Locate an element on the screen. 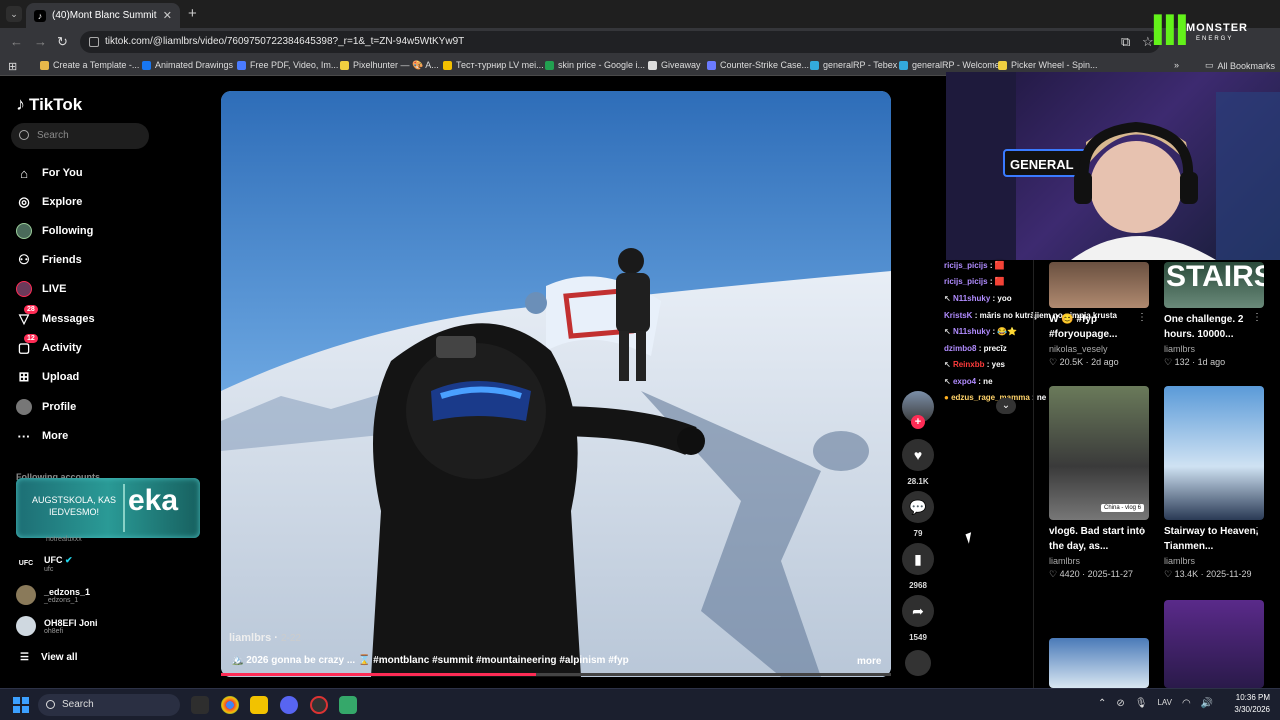 This screenshot has height=720, width=1280. following-account-ufc: UFC UFC ✔ ufc is located at coordinates (44, 564).